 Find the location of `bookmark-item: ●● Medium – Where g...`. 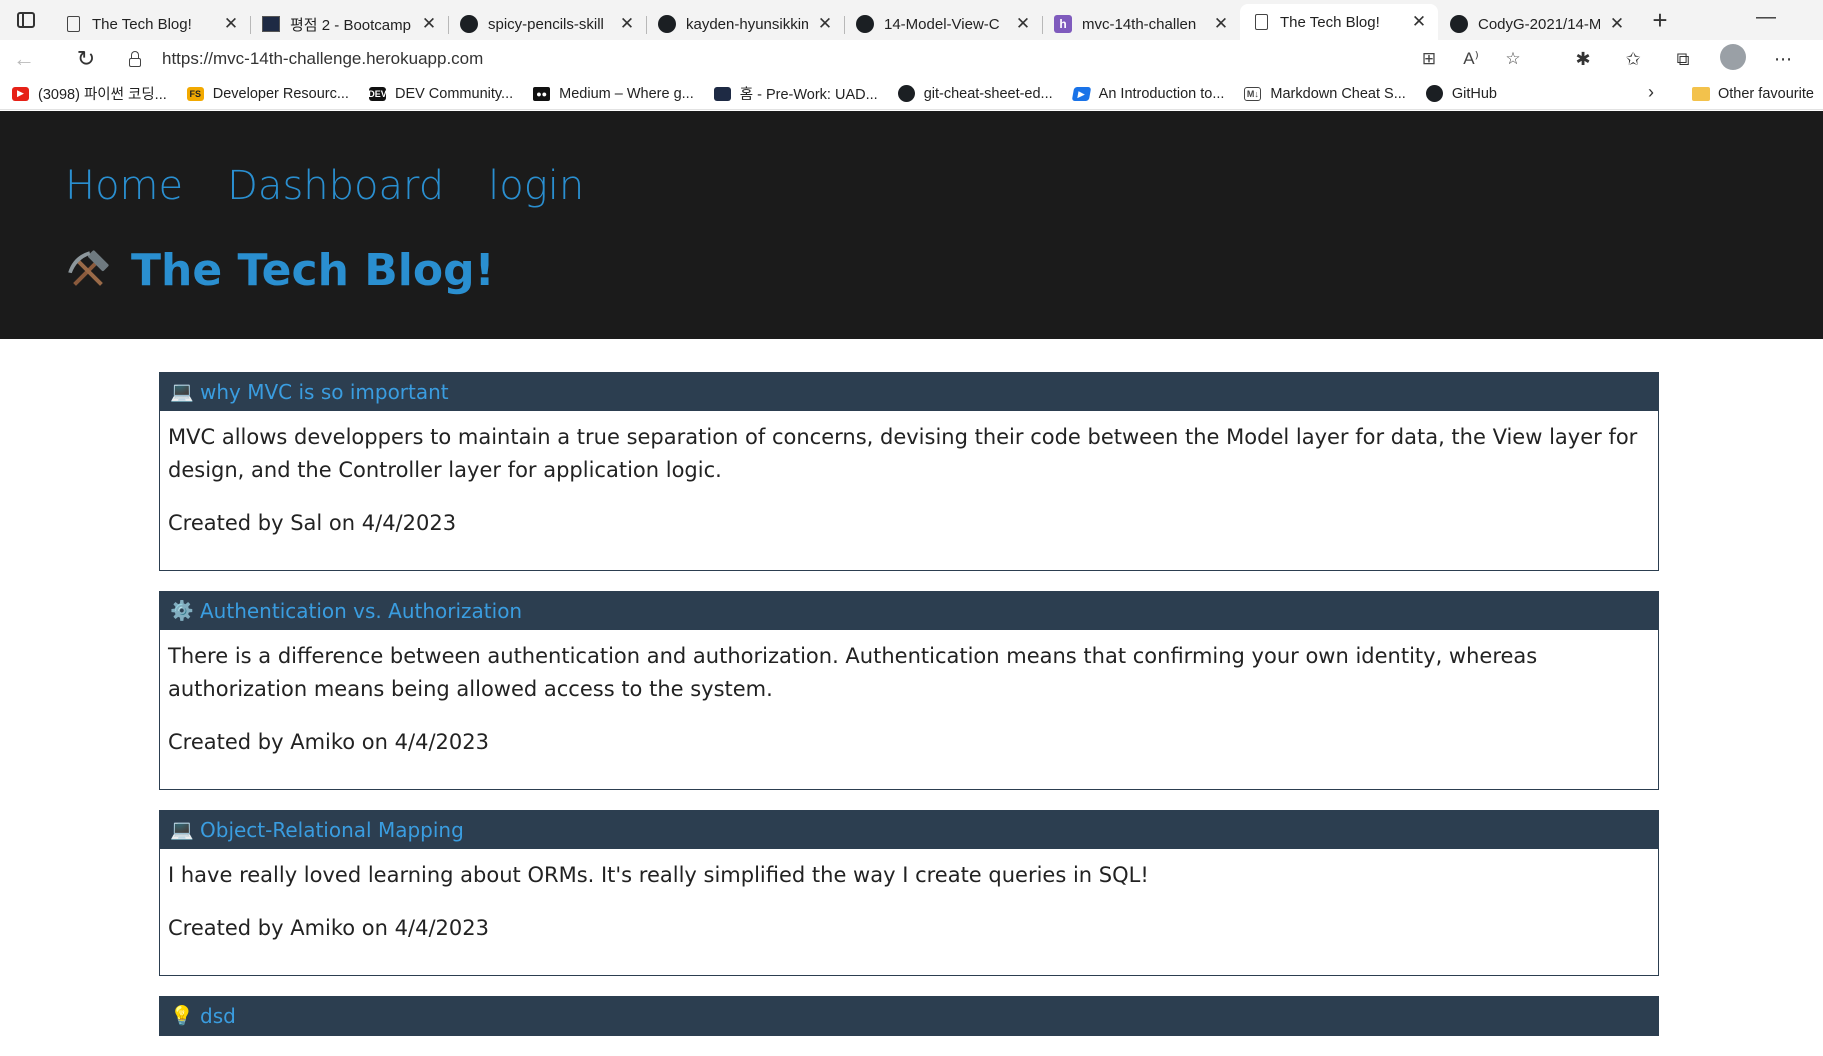

bookmark-item: ●● Medium – Where g... is located at coordinates (613, 94).